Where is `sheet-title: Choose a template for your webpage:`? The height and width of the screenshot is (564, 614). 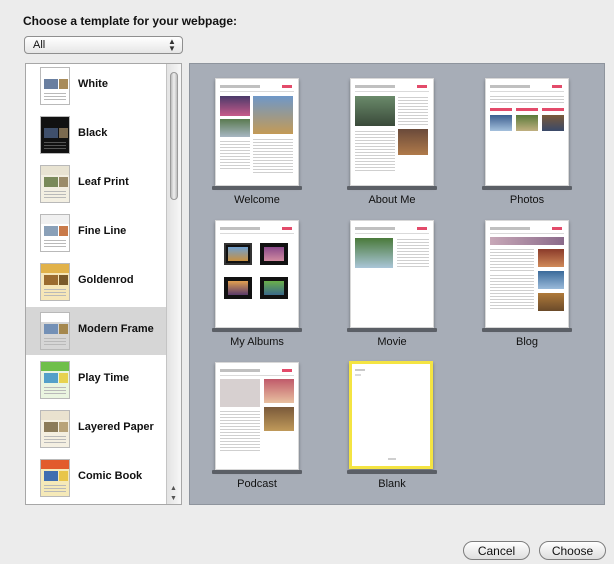
sheet-title: Choose a template for your webpage: is located at coordinates (130, 21).